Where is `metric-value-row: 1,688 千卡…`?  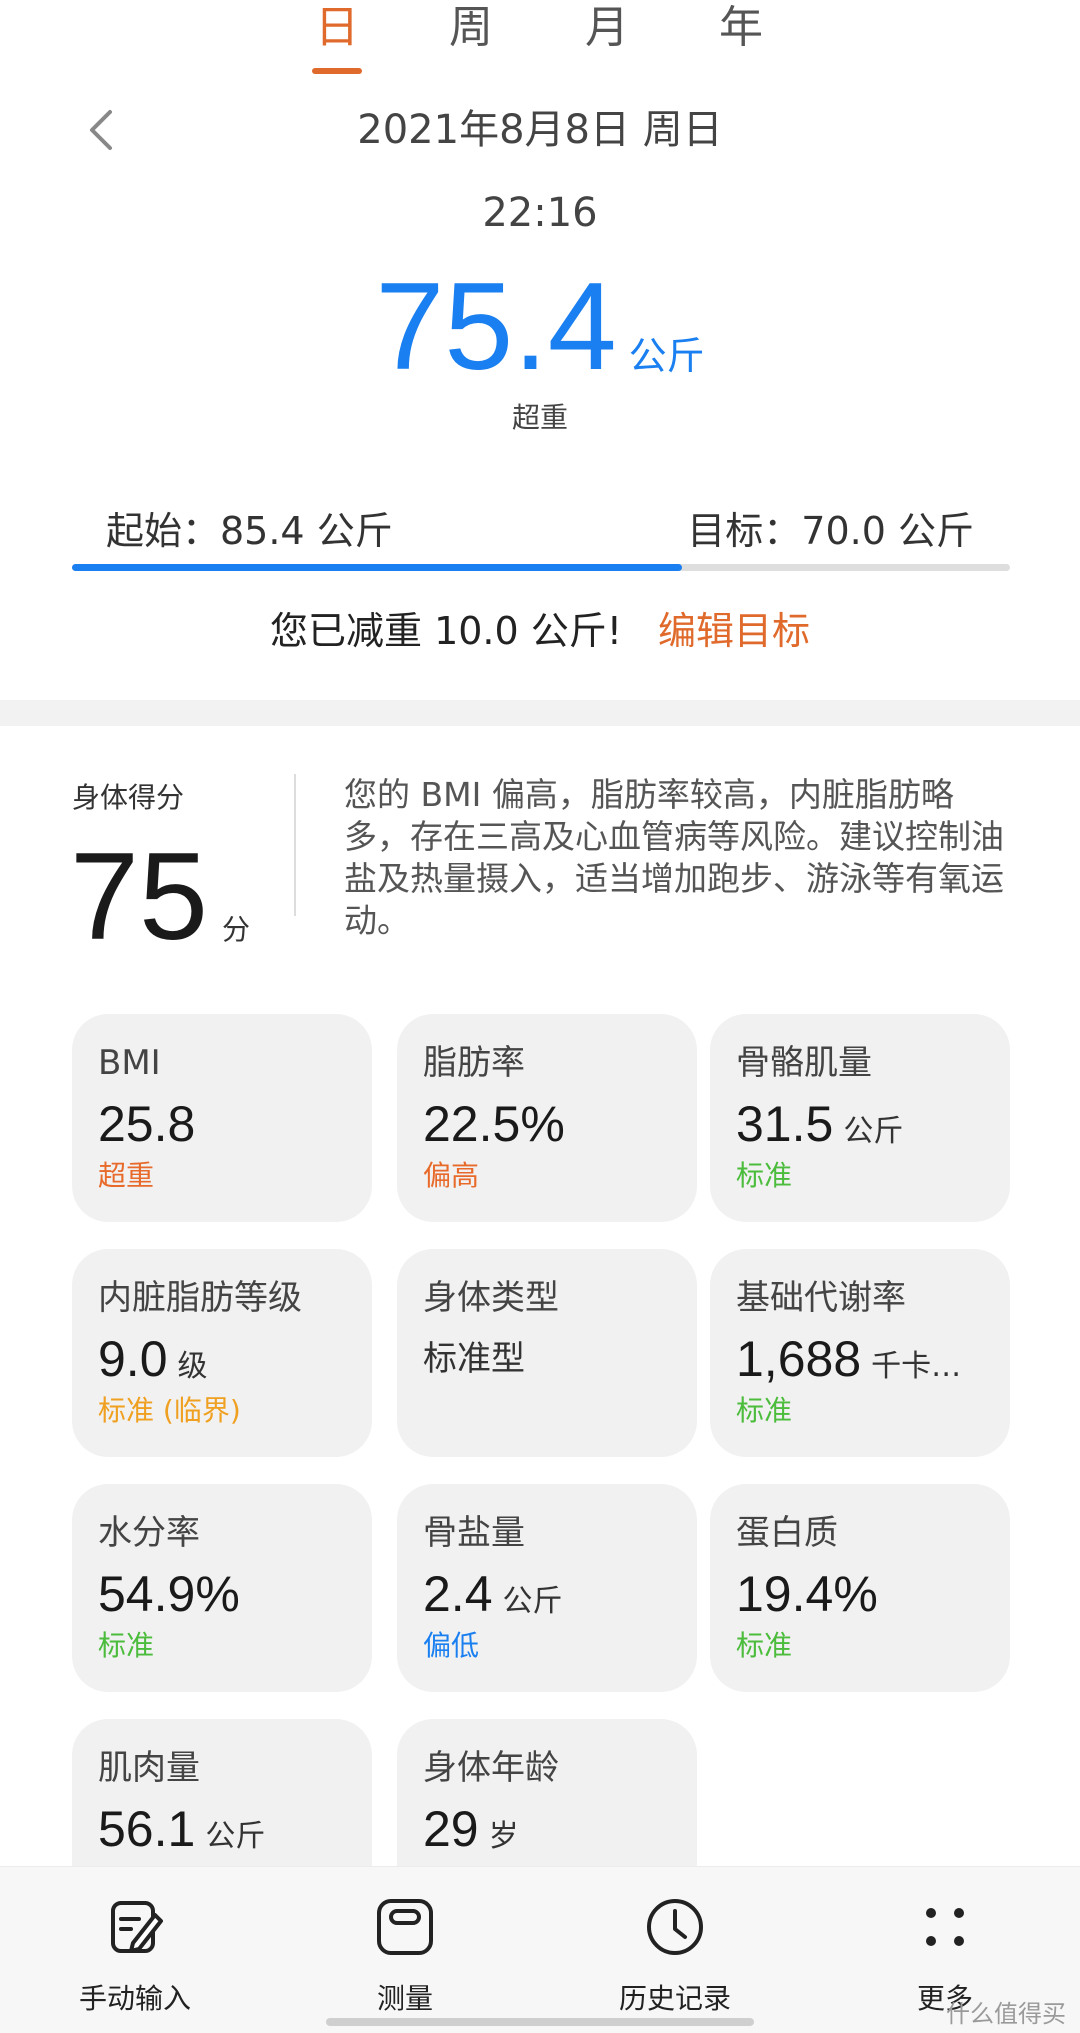
metric-value-row: 1,688 千卡… is located at coordinates (860, 1359).